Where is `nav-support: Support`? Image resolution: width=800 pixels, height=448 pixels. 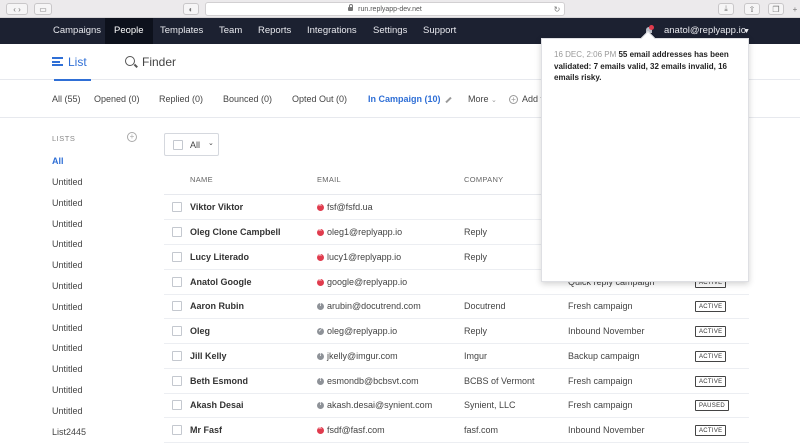 nav-support: Support is located at coordinates (439, 31).